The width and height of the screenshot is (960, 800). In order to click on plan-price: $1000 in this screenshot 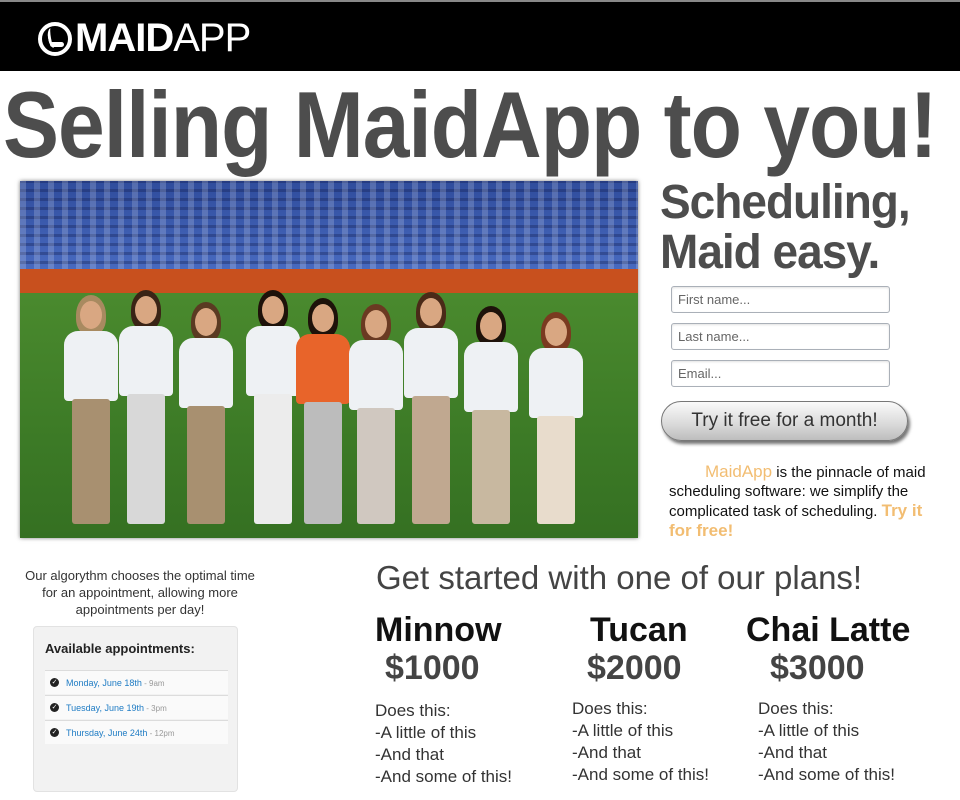, I will do `click(432, 668)`.